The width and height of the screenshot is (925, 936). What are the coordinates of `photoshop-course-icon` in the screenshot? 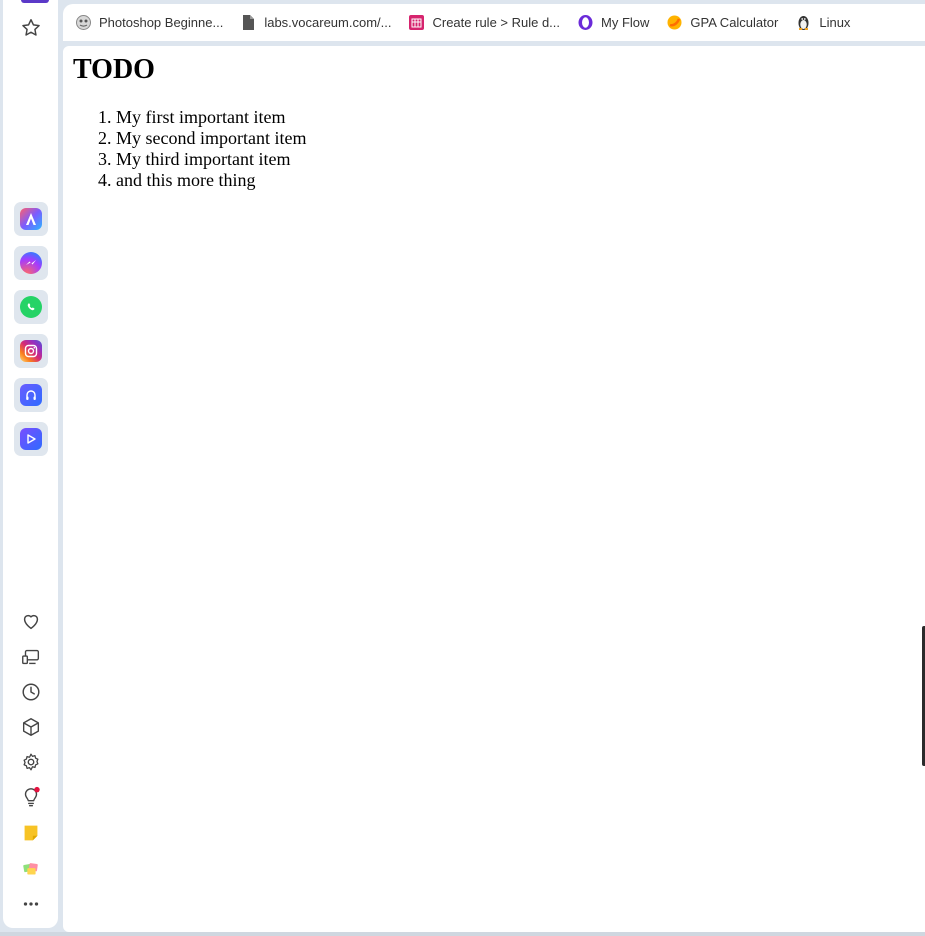 It's located at (83, 22).